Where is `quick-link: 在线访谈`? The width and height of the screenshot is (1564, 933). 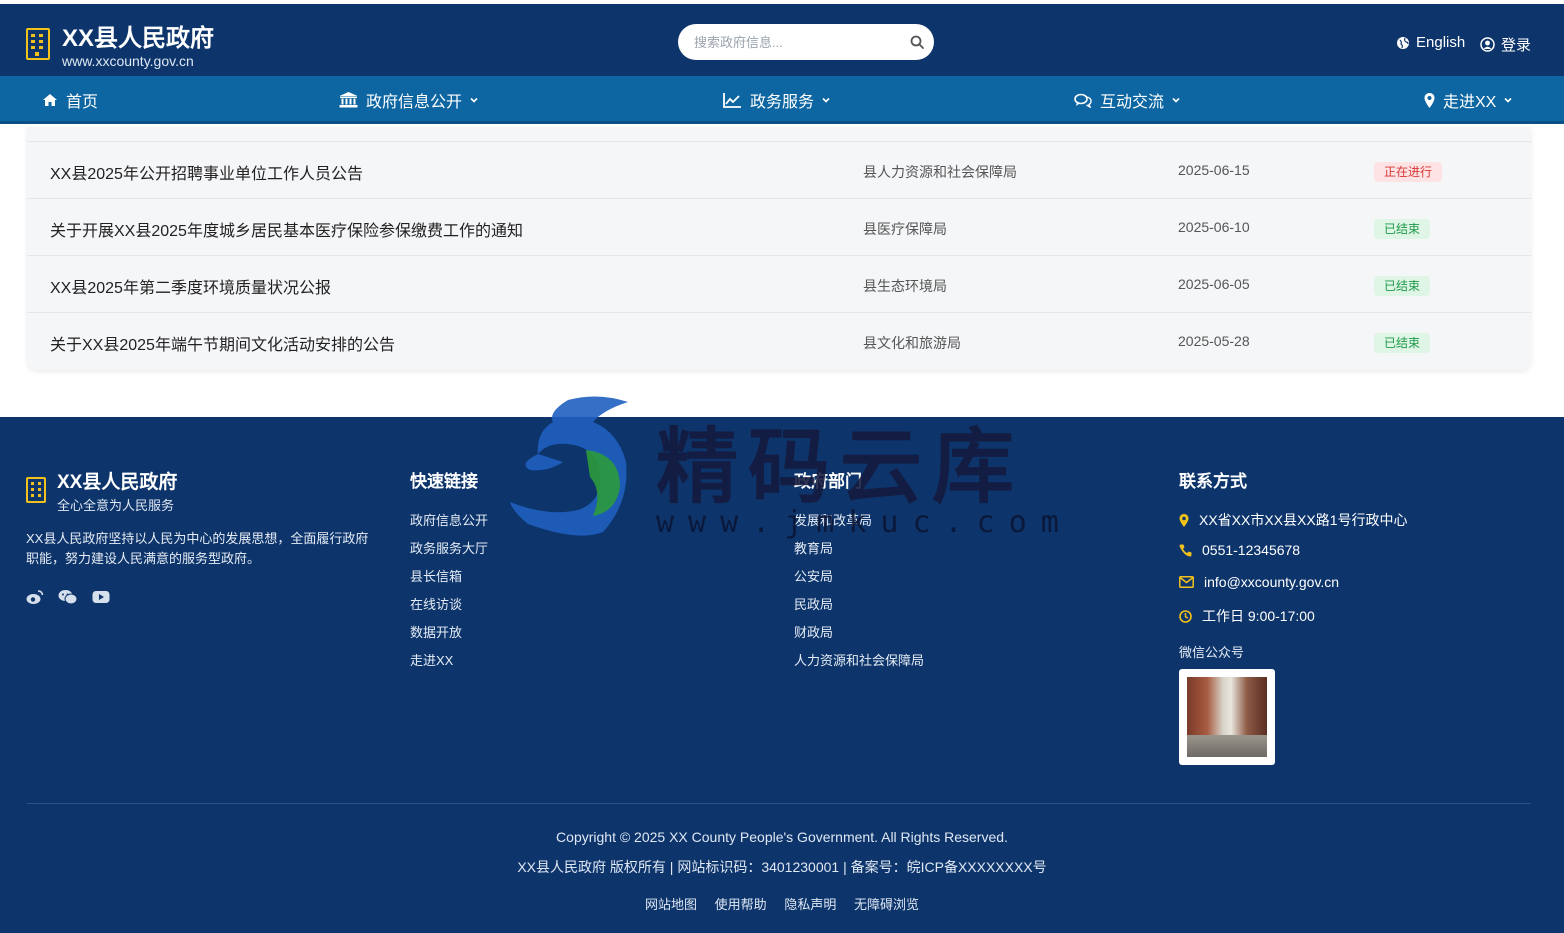
quick-link: 在线访谈 is located at coordinates (436, 603).